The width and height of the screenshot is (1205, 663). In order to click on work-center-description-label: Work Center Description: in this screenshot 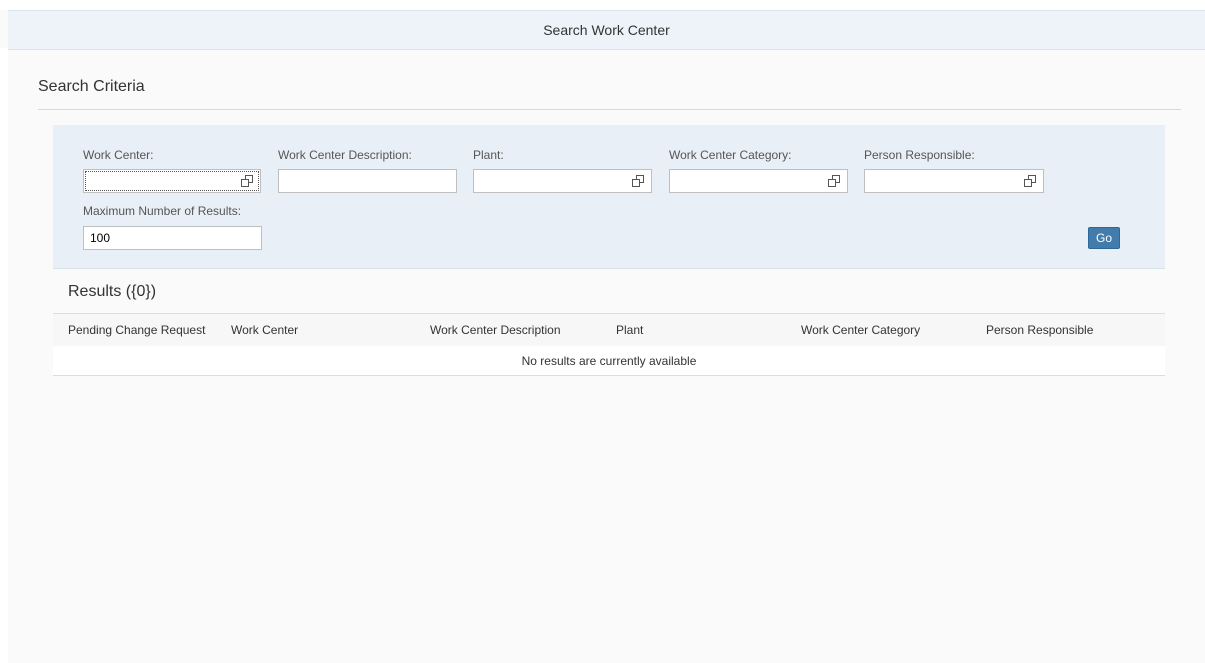, I will do `click(345, 155)`.